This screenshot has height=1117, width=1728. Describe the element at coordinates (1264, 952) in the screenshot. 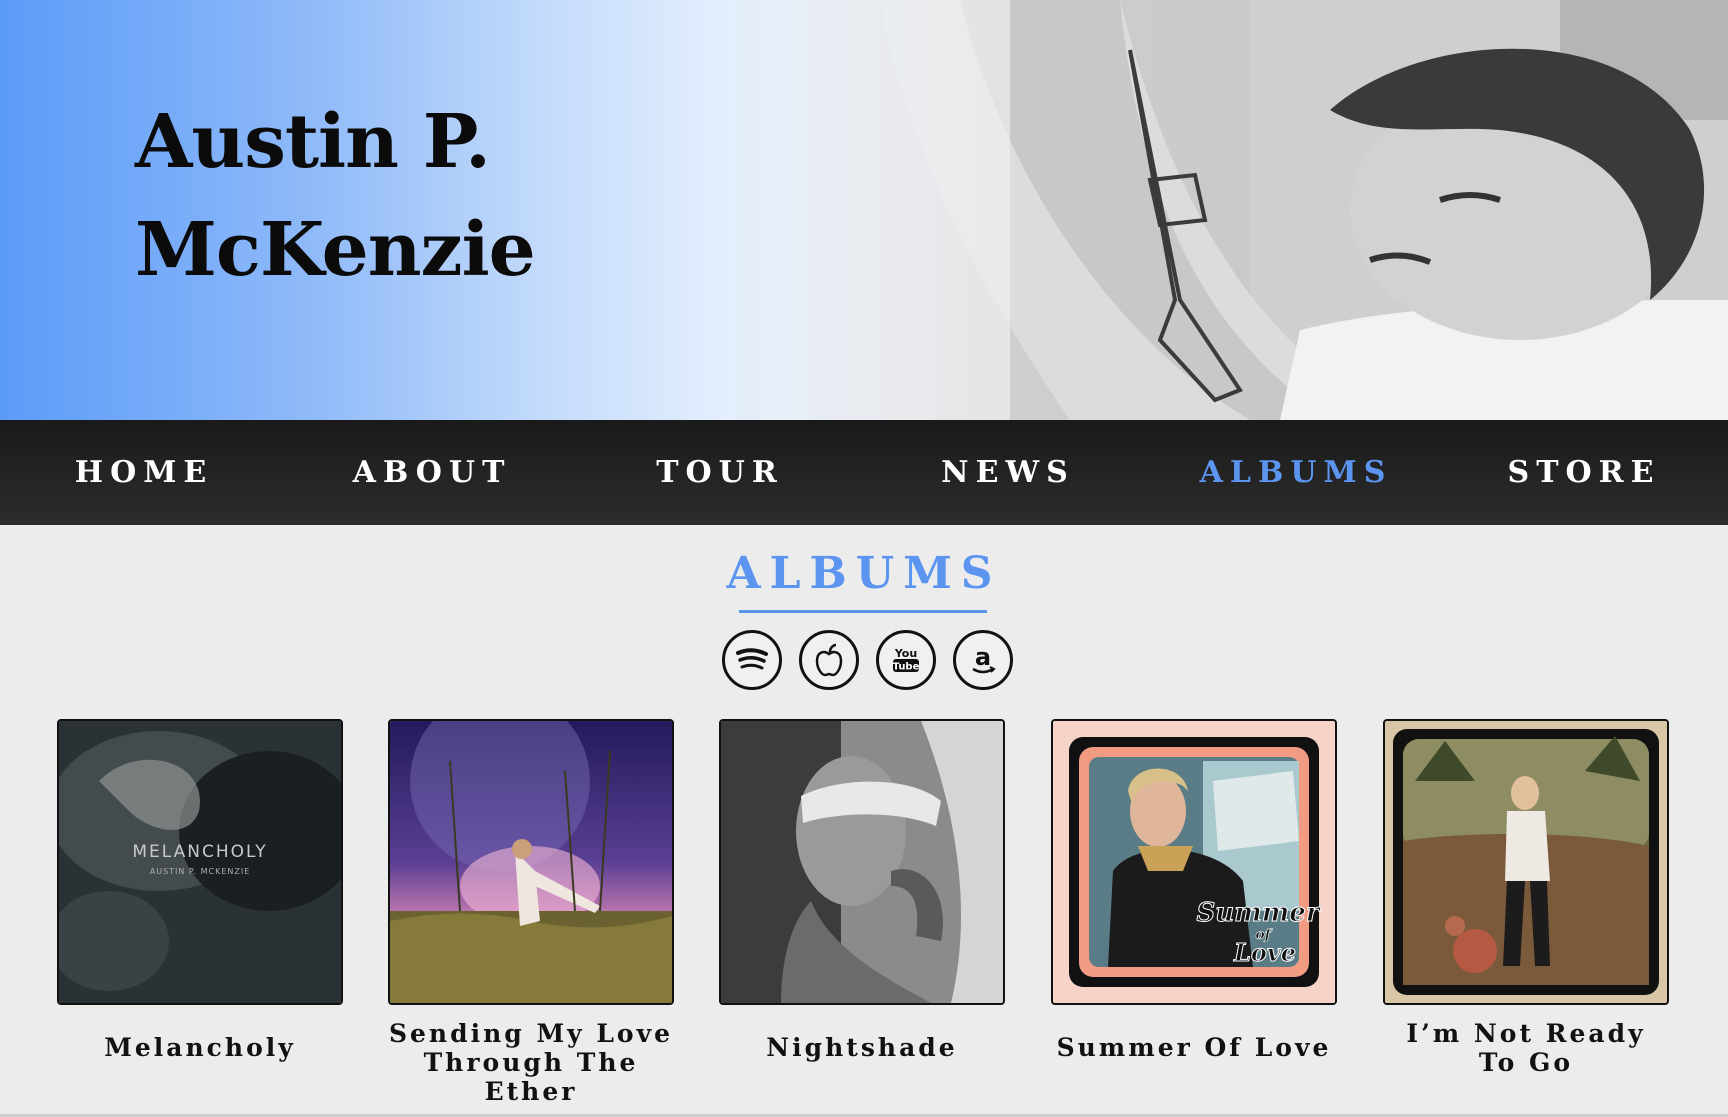

I see `album-cover-text-3: Love` at that location.